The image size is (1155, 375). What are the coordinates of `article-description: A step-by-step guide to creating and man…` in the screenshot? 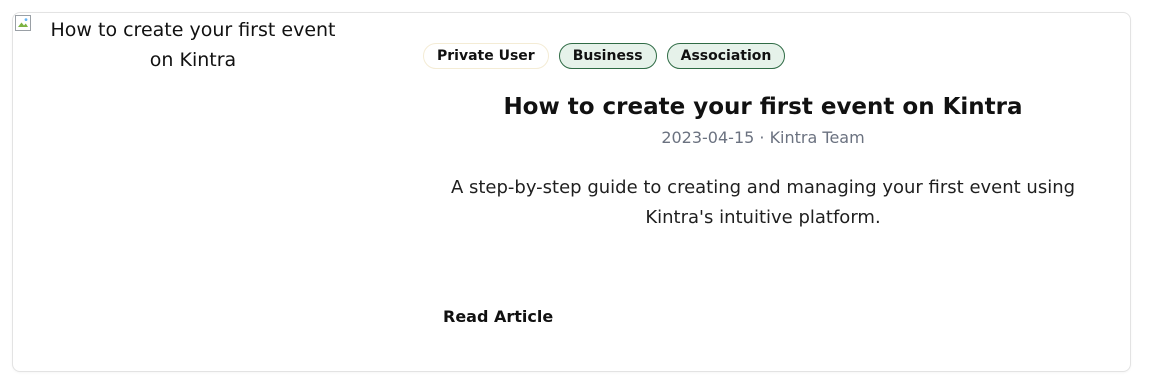 It's located at (763, 202).